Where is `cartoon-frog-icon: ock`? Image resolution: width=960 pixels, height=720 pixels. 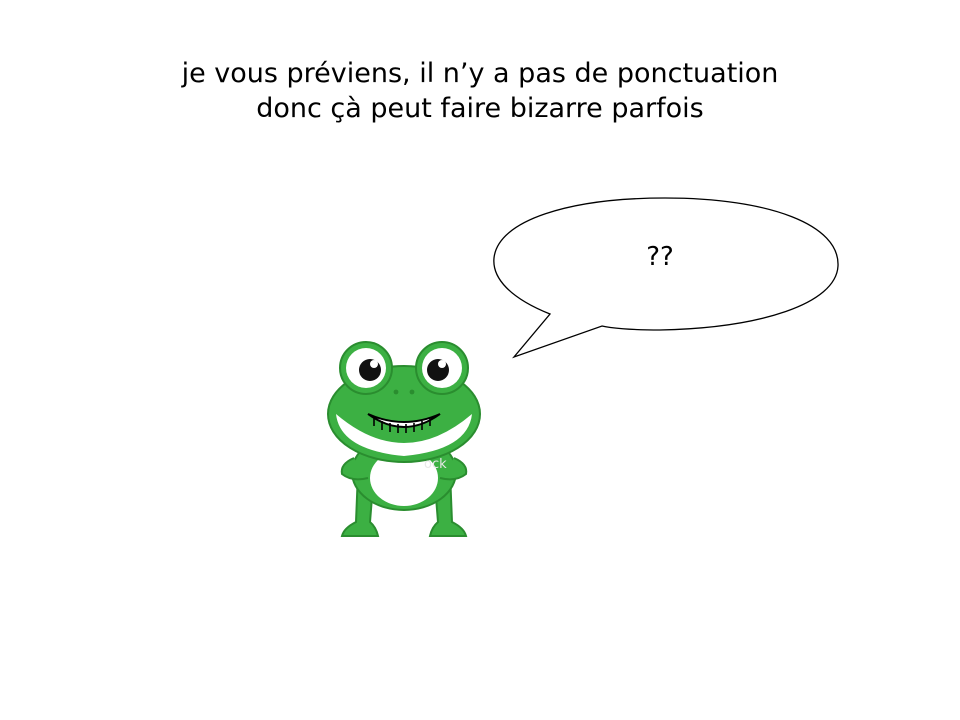 cartoon-frog-icon: ock is located at coordinates (404, 439).